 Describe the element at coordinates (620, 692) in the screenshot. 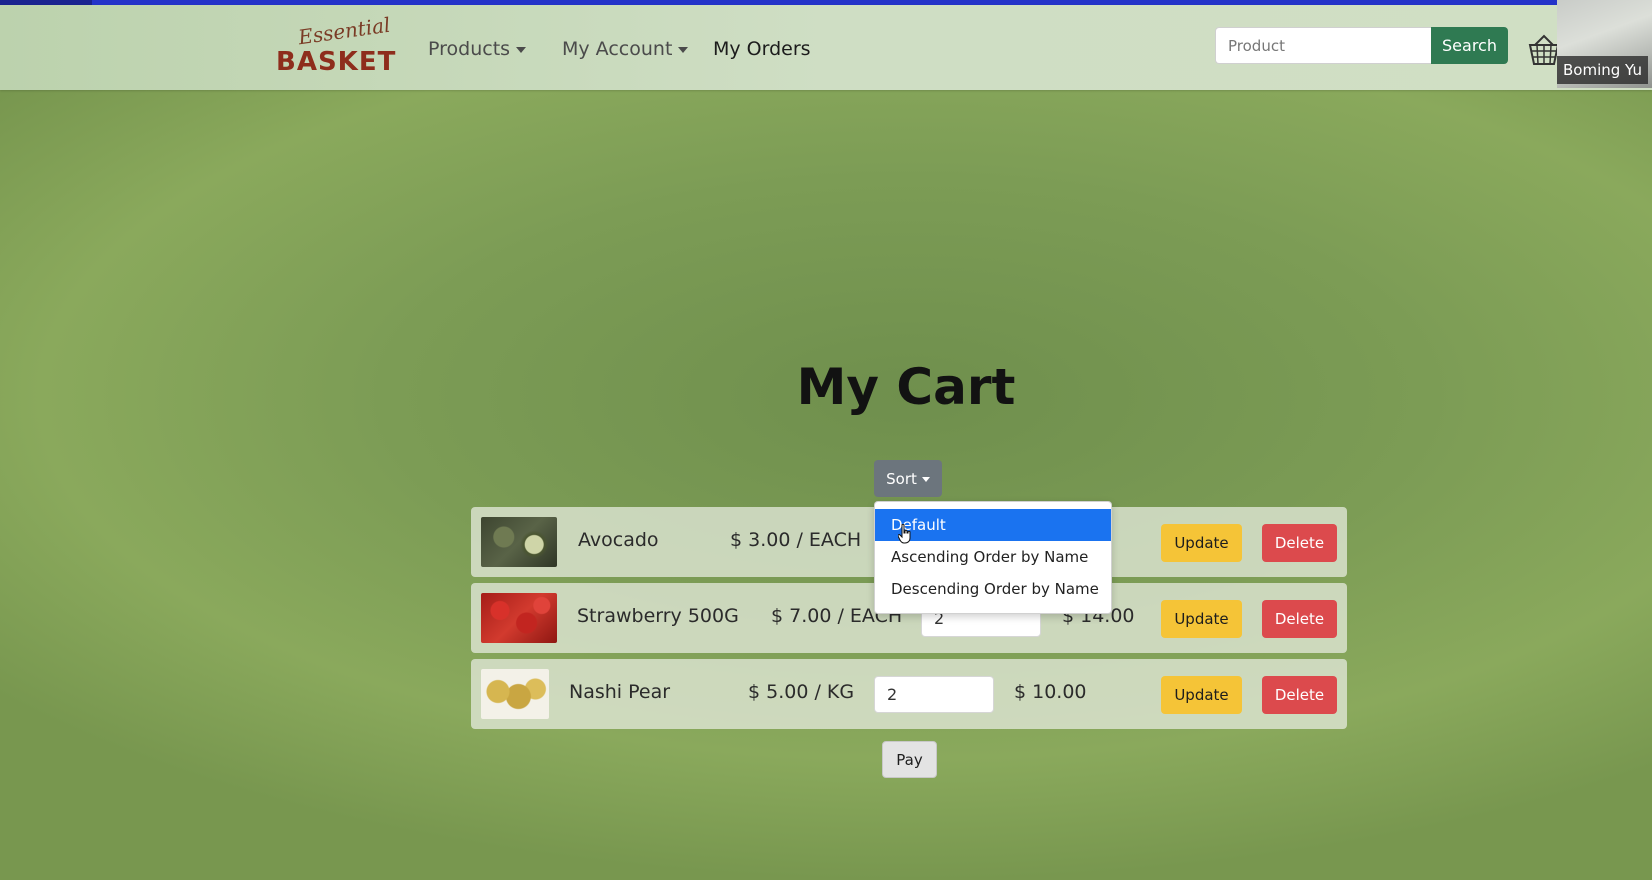

I see `item-name: Nashi Pear` at that location.